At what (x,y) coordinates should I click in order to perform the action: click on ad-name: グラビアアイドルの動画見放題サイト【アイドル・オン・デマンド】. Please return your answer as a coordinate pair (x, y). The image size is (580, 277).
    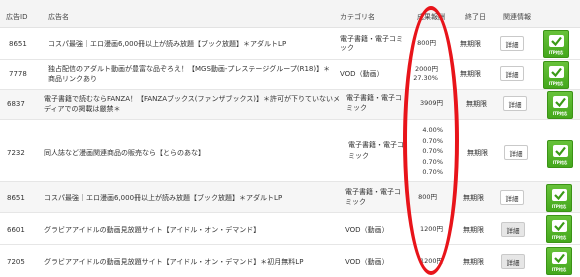
    Looking at the image, I should click on (152, 230).